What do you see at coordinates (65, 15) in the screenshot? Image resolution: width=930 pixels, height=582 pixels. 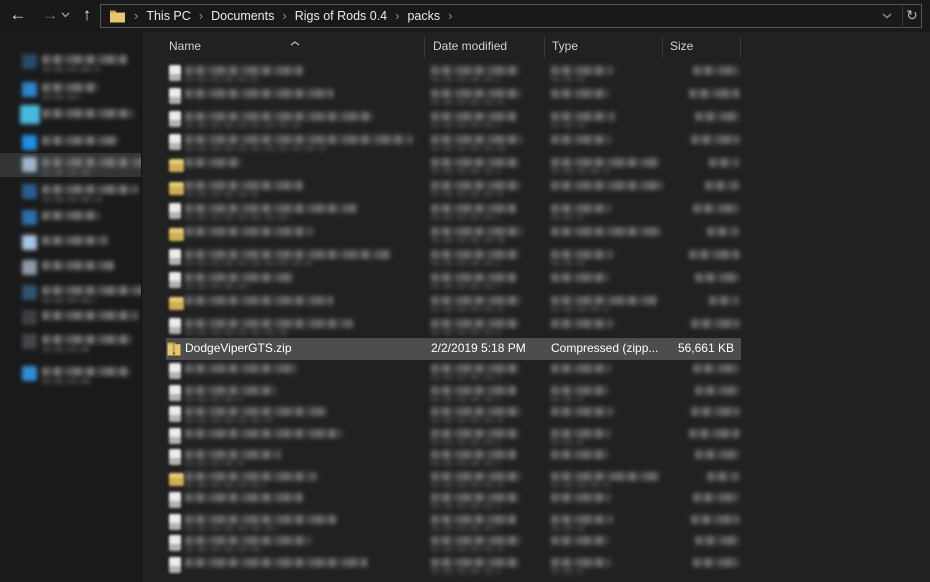 I see `recent-locations-chevron-icon` at bounding box center [65, 15].